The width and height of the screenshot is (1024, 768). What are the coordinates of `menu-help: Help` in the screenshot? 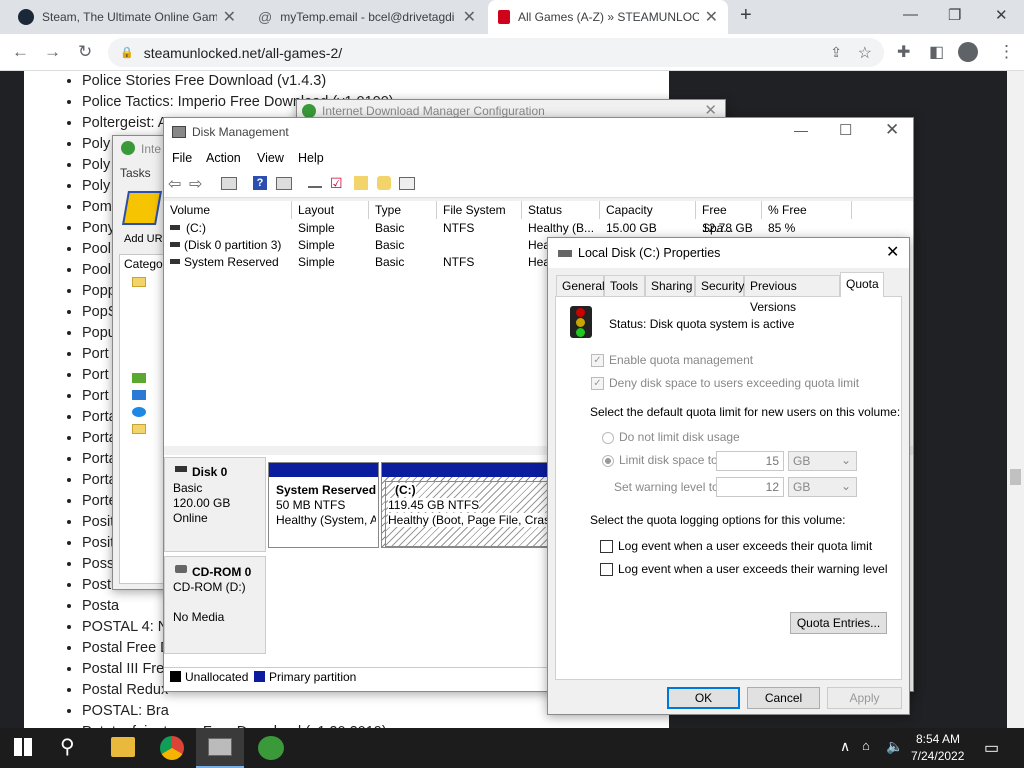 It's located at (311, 158).